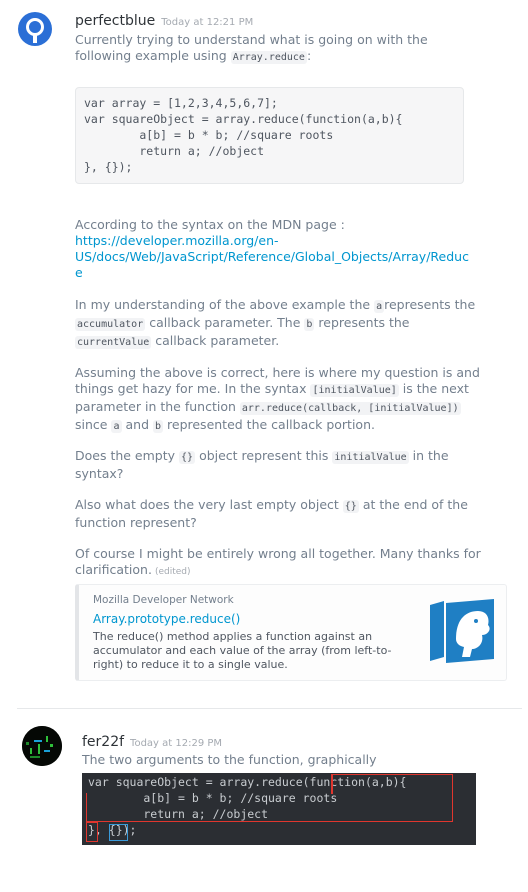  I want to click on initialvalue-annotation, so click(118, 832).